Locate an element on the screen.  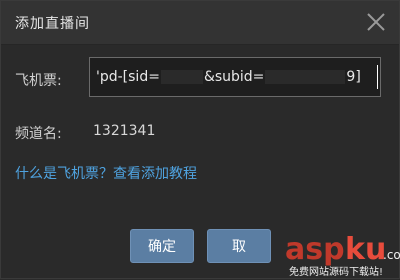
confirm-button: 确定 is located at coordinates (162, 246).